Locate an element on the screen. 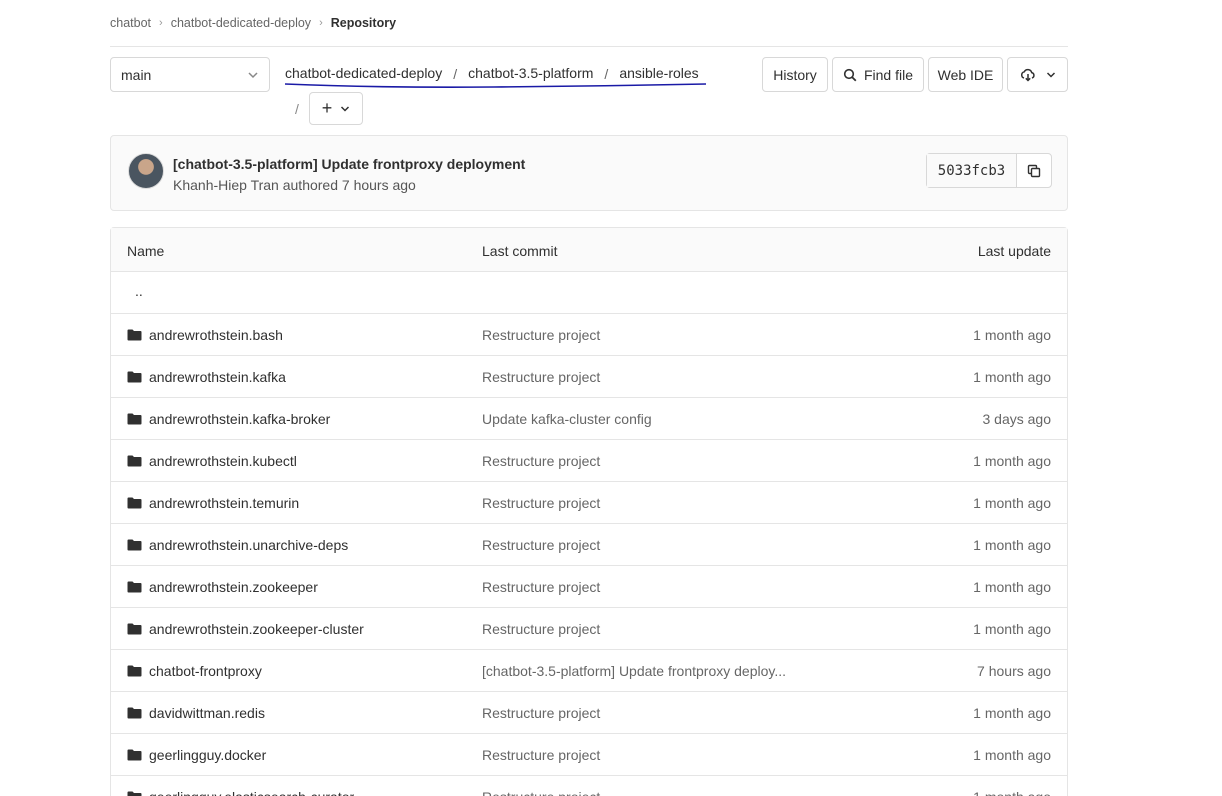  find-file-label: Find file is located at coordinates (888, 74).